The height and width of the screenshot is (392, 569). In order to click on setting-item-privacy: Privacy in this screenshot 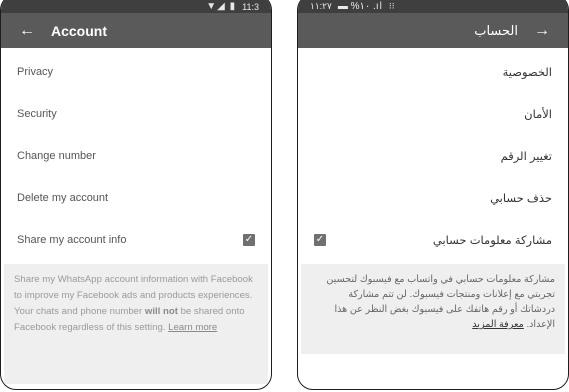, I will do `click(136, 72)`.